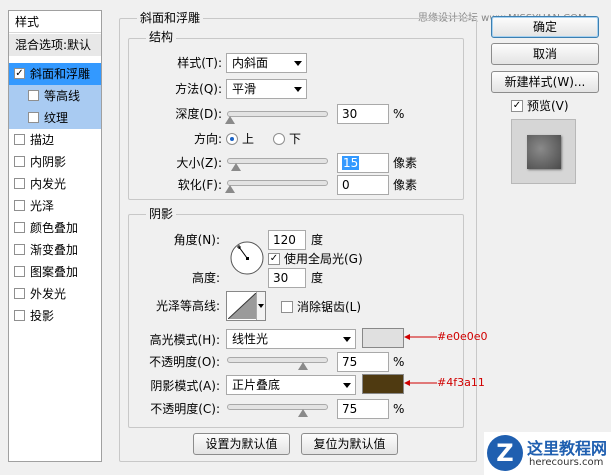 Image resolution: width=611 pixels, height=475 pixels. I want to click on shadow-mode-dropdown: 正片叠底, so click(291, 385).